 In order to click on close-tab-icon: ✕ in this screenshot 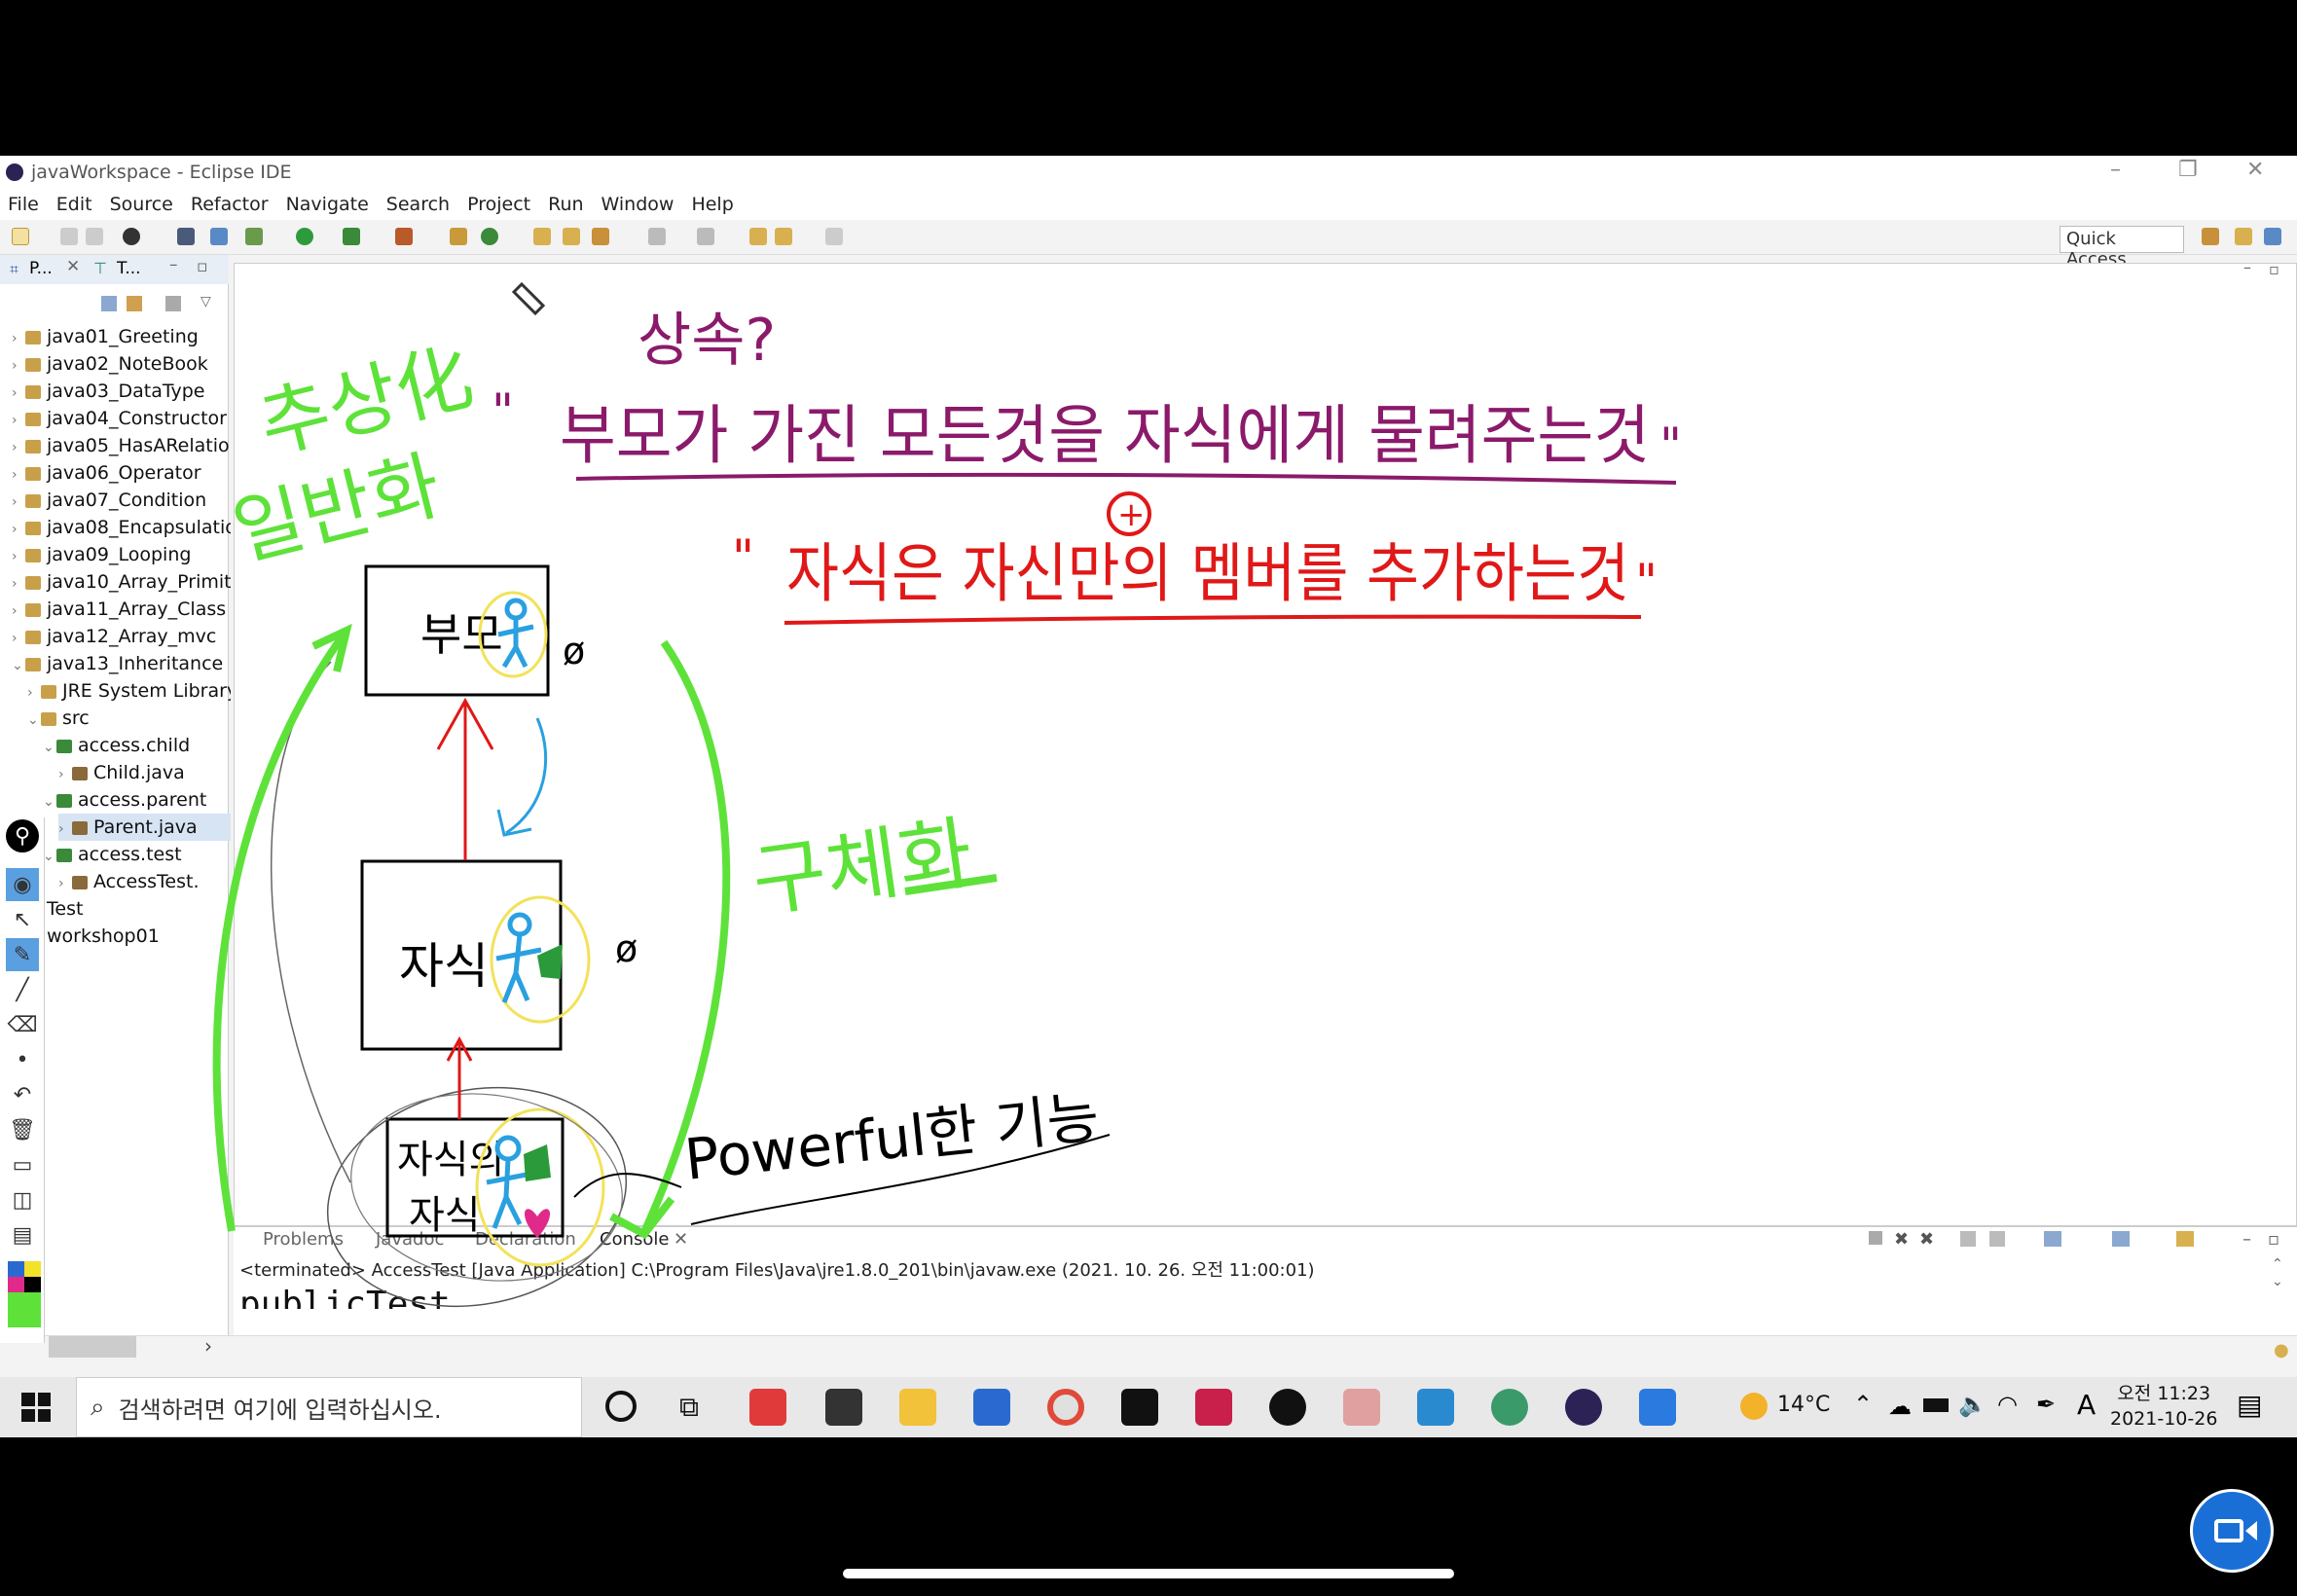, I will do `click(73, 266)`.